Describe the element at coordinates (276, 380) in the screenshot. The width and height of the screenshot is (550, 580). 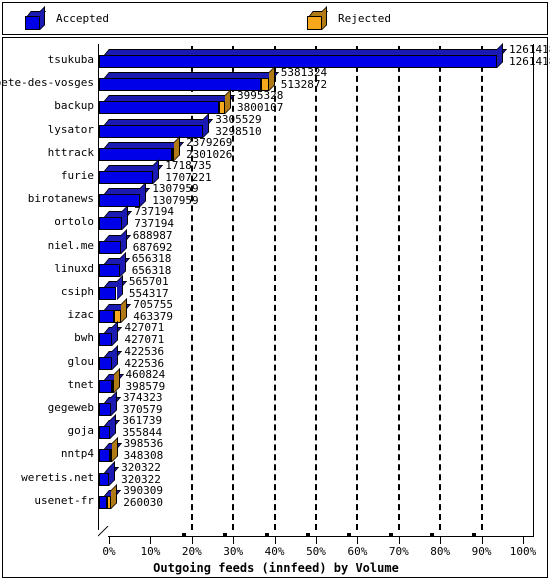
I see `bar-row: tnet 460824 398579` at that location.